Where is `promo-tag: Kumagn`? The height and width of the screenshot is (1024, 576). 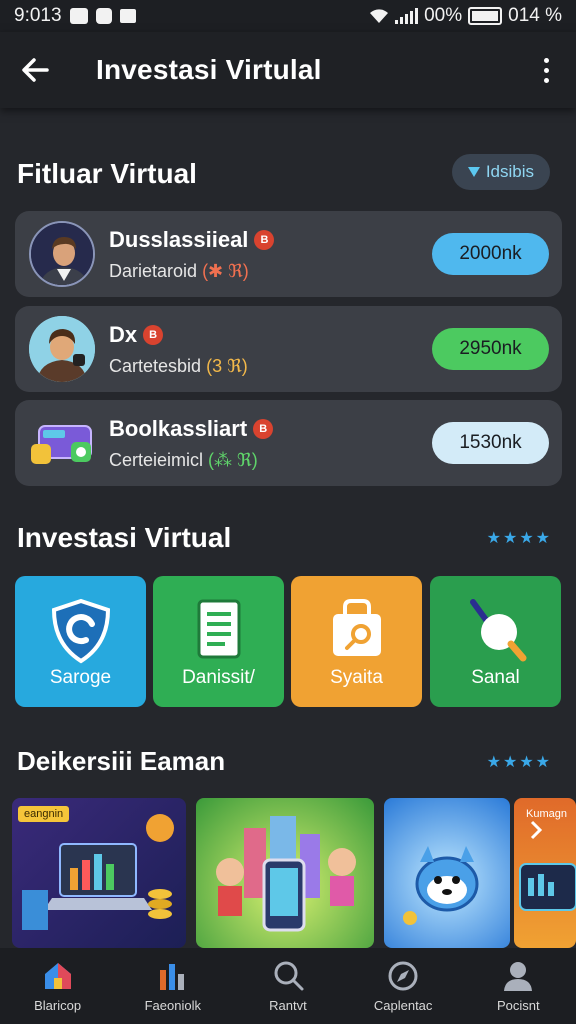
promo-tag: Kumagn is located at coordinates (546, 814).